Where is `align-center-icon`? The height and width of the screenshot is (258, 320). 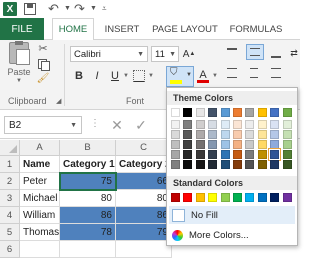
align-center-icon is located at coordinates (254, 73).